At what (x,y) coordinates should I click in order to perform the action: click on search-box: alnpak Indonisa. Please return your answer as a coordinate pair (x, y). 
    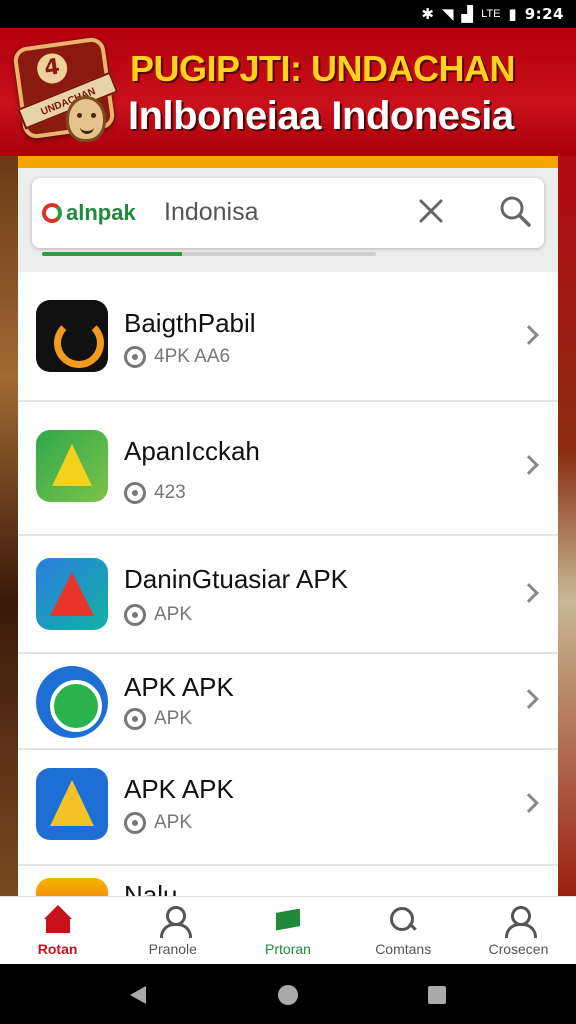
    Looking at the image, I should click on (288, 213).